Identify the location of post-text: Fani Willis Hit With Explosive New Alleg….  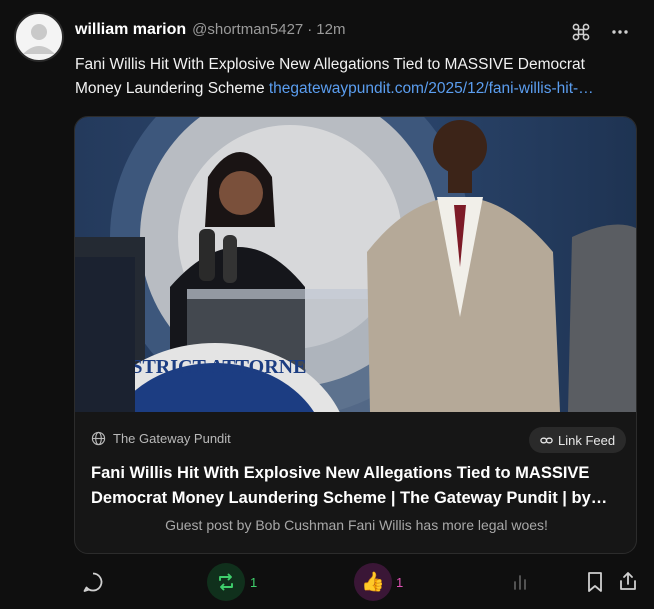
(355, 77).